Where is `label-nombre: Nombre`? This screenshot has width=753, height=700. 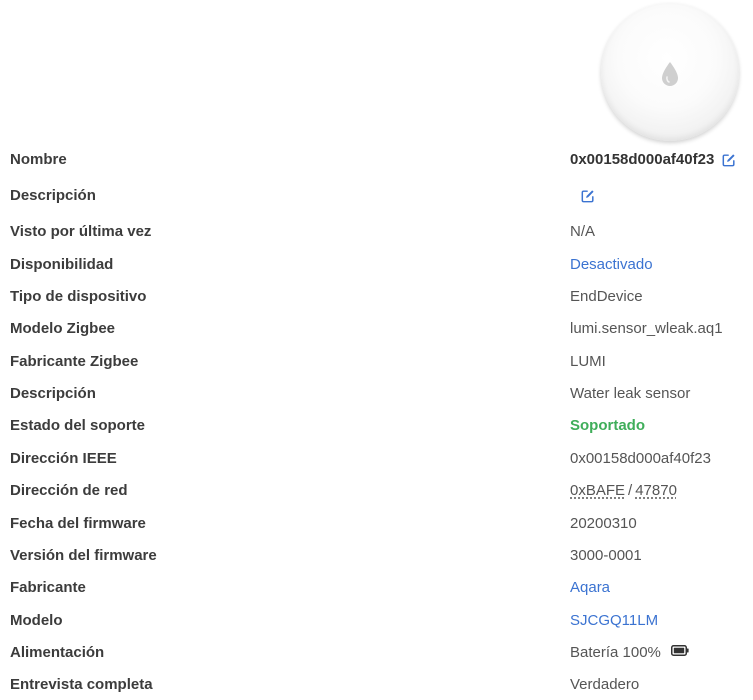
label-nombre: Nombre is located at coordinates (38, 159).